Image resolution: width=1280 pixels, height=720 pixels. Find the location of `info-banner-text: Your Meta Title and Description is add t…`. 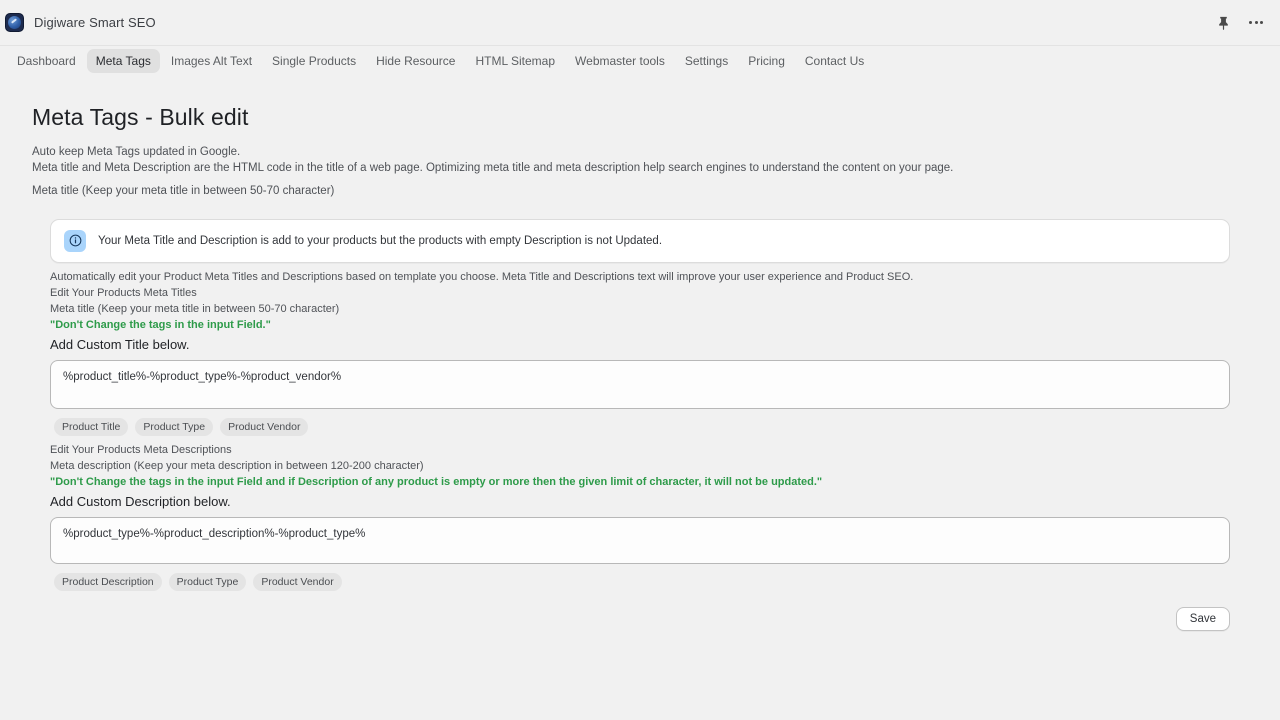

info-banner-text: Your Meta Title and Description is add t… is located at coordinates (380, 240).